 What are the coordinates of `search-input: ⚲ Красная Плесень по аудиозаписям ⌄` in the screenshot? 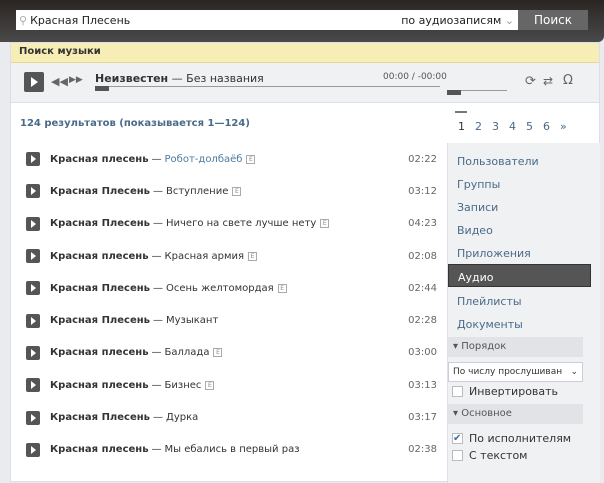 It's located at (267, 20).